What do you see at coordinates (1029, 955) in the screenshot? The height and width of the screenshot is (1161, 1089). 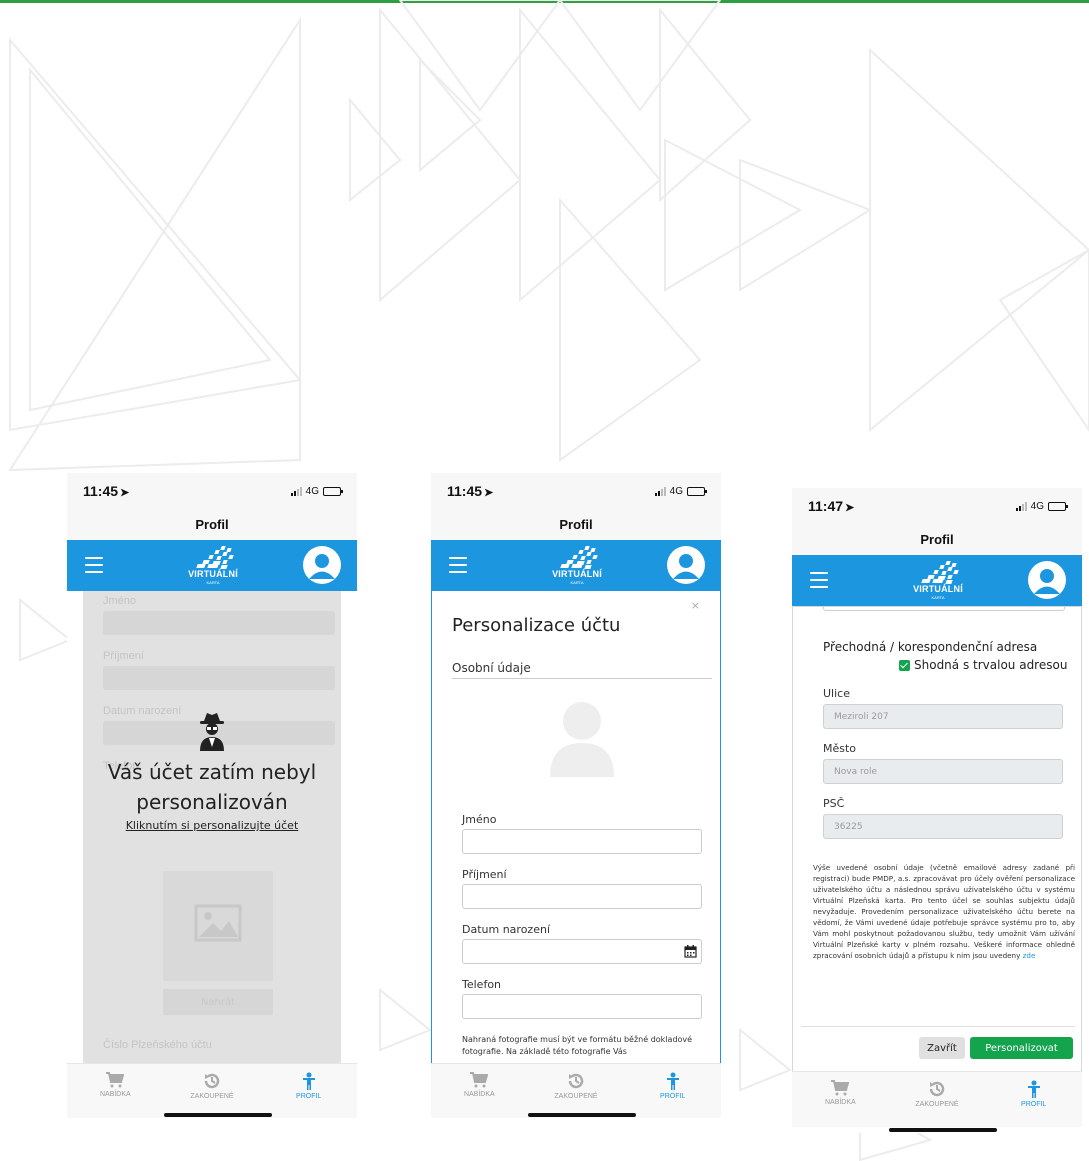 I see `legal-link-zde: zde` at bounding box center [1029, 955].